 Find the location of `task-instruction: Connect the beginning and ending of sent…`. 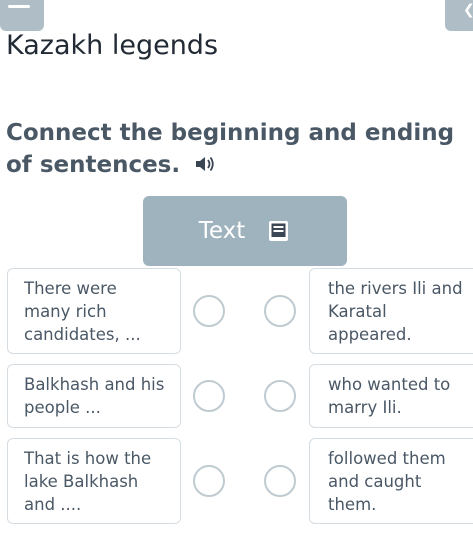

task-instruction: Connect the beginning and ending of sent… is located at coordinates (236, 149).